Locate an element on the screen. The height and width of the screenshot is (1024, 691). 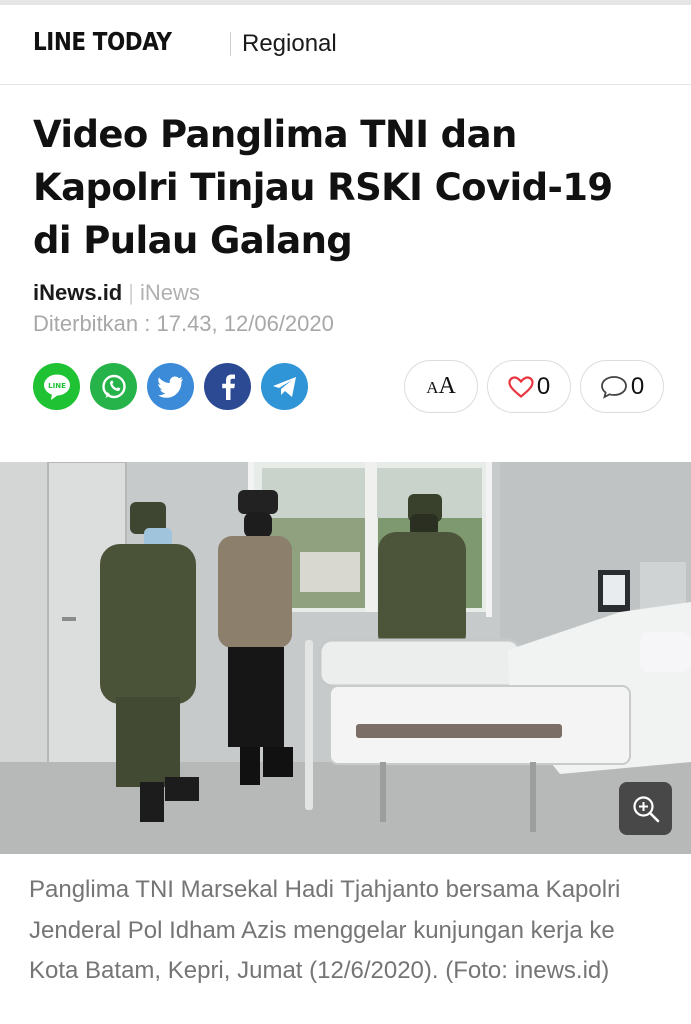
like-button: 0 is located at coordinates (529, 386).